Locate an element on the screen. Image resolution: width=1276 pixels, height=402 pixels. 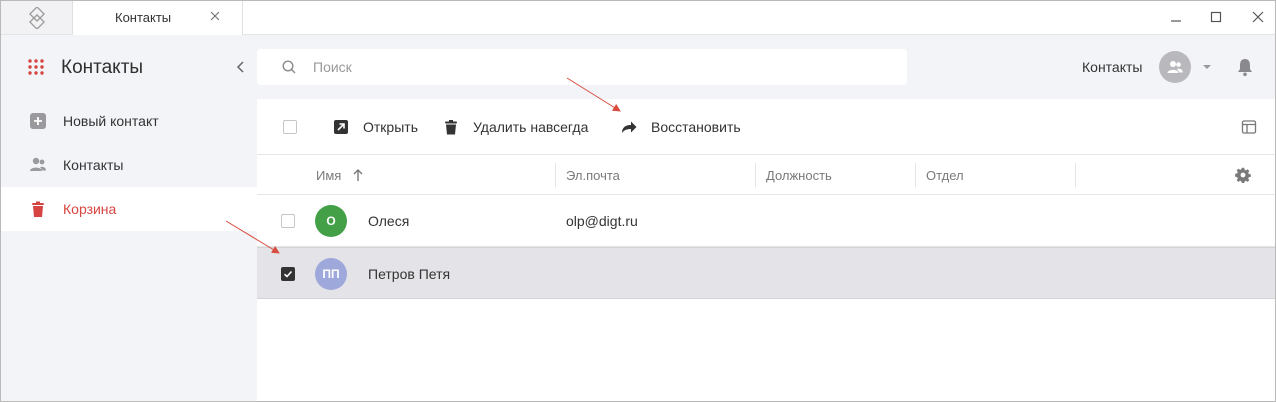
close-icon is located at coordinates (215, 16).